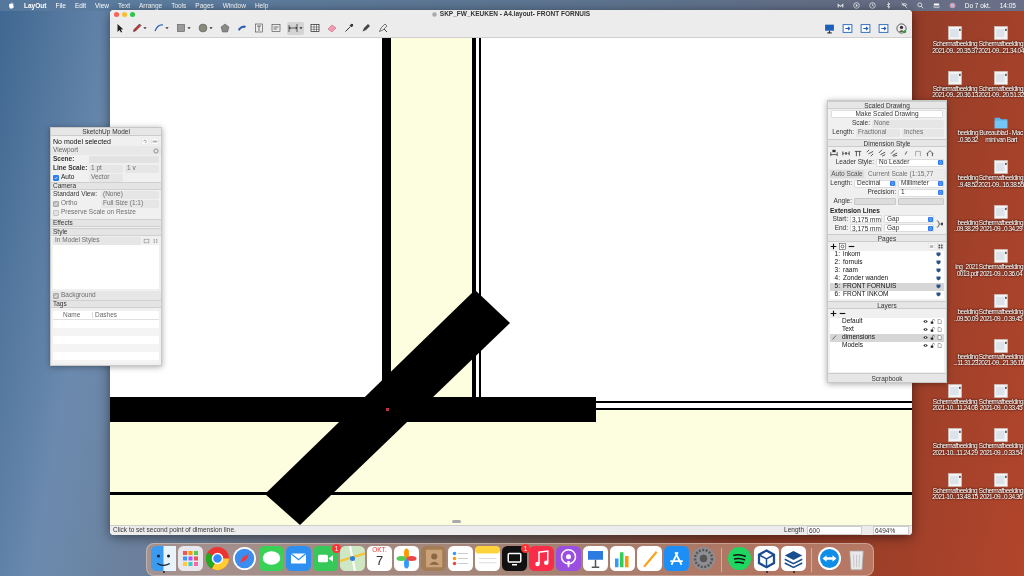 The image size is (1024, 576). I want to click on text-above-line-icon, so click(834, 152).